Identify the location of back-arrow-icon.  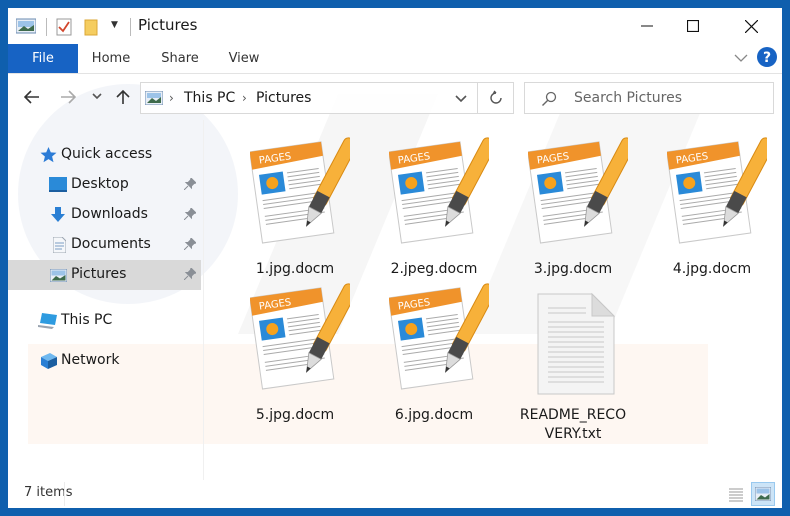
(32, 97).